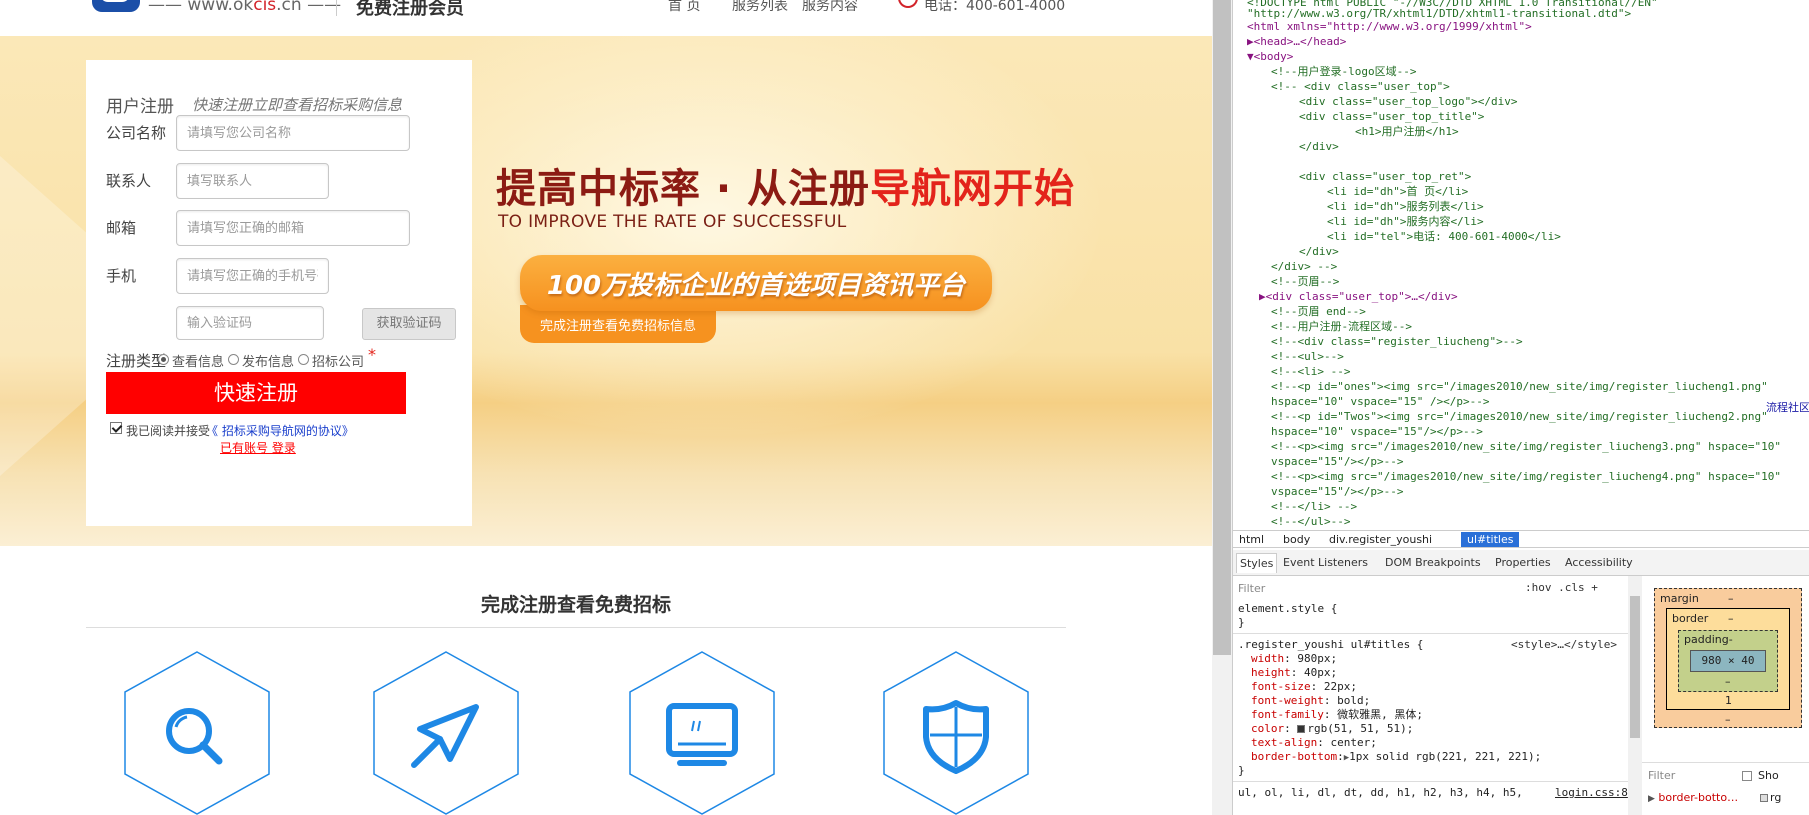 The height and width of the screenshot is (815, 1809). Describe the element at coordinates (1490, 539) in the screenshot. I see `breadcrumb-ul-titles: ul#titles` at that location.